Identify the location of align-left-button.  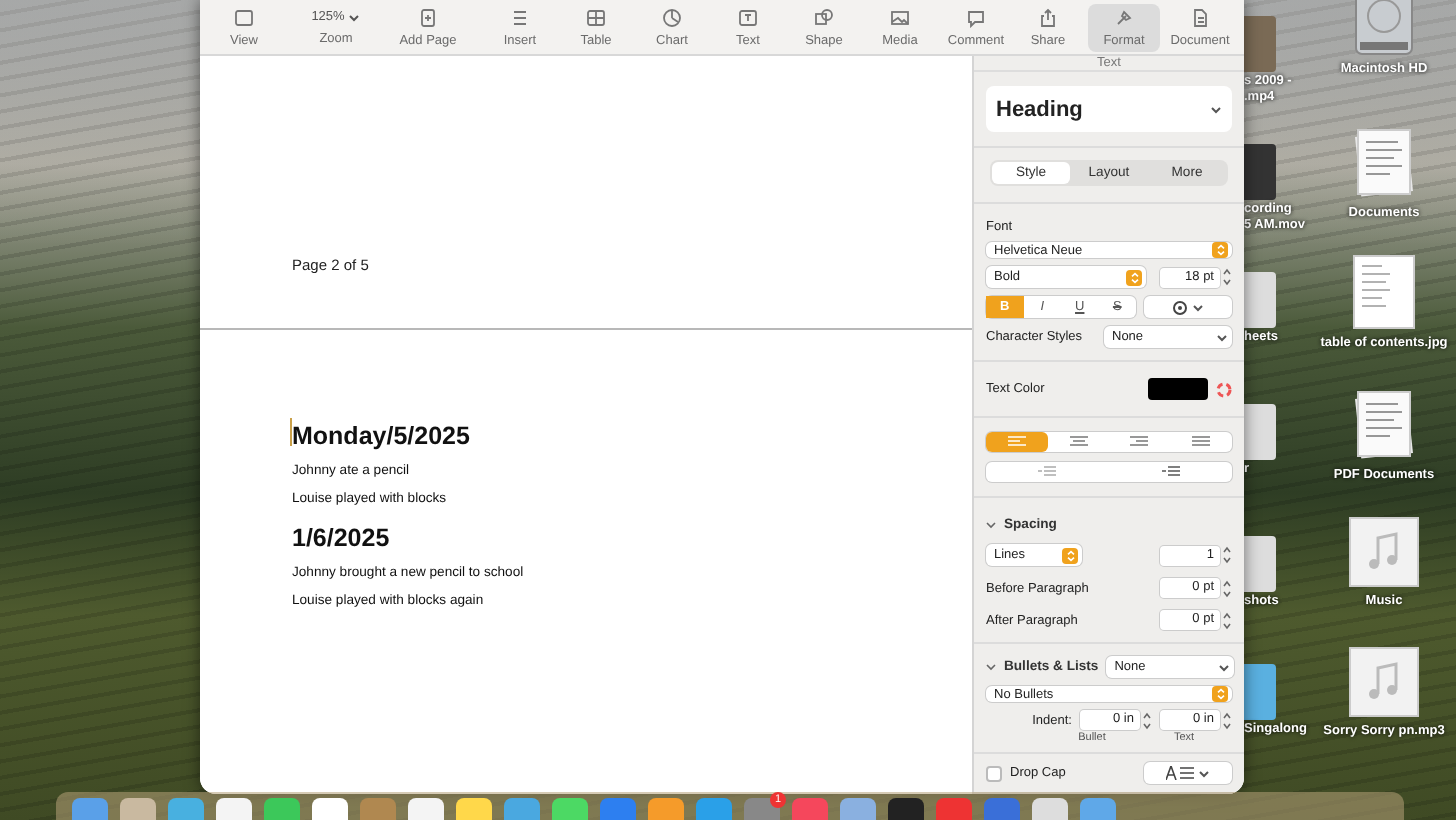
(1017, 442).